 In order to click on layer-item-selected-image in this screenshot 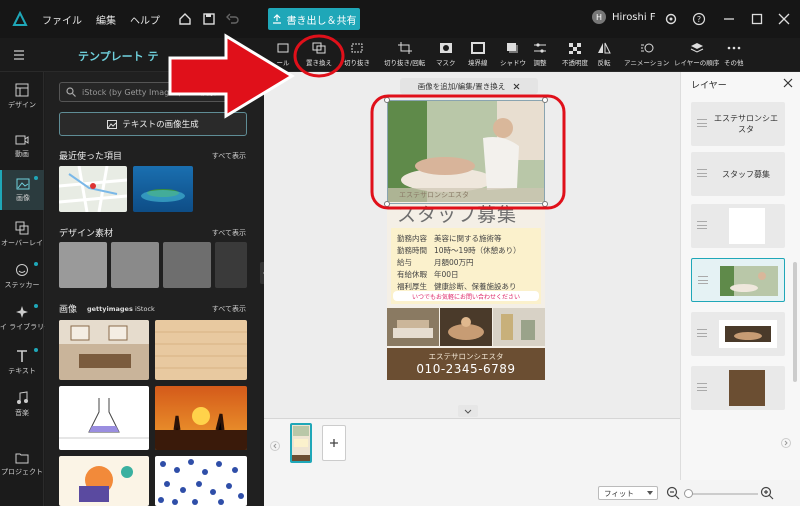, I will do `click(738, 280)`.